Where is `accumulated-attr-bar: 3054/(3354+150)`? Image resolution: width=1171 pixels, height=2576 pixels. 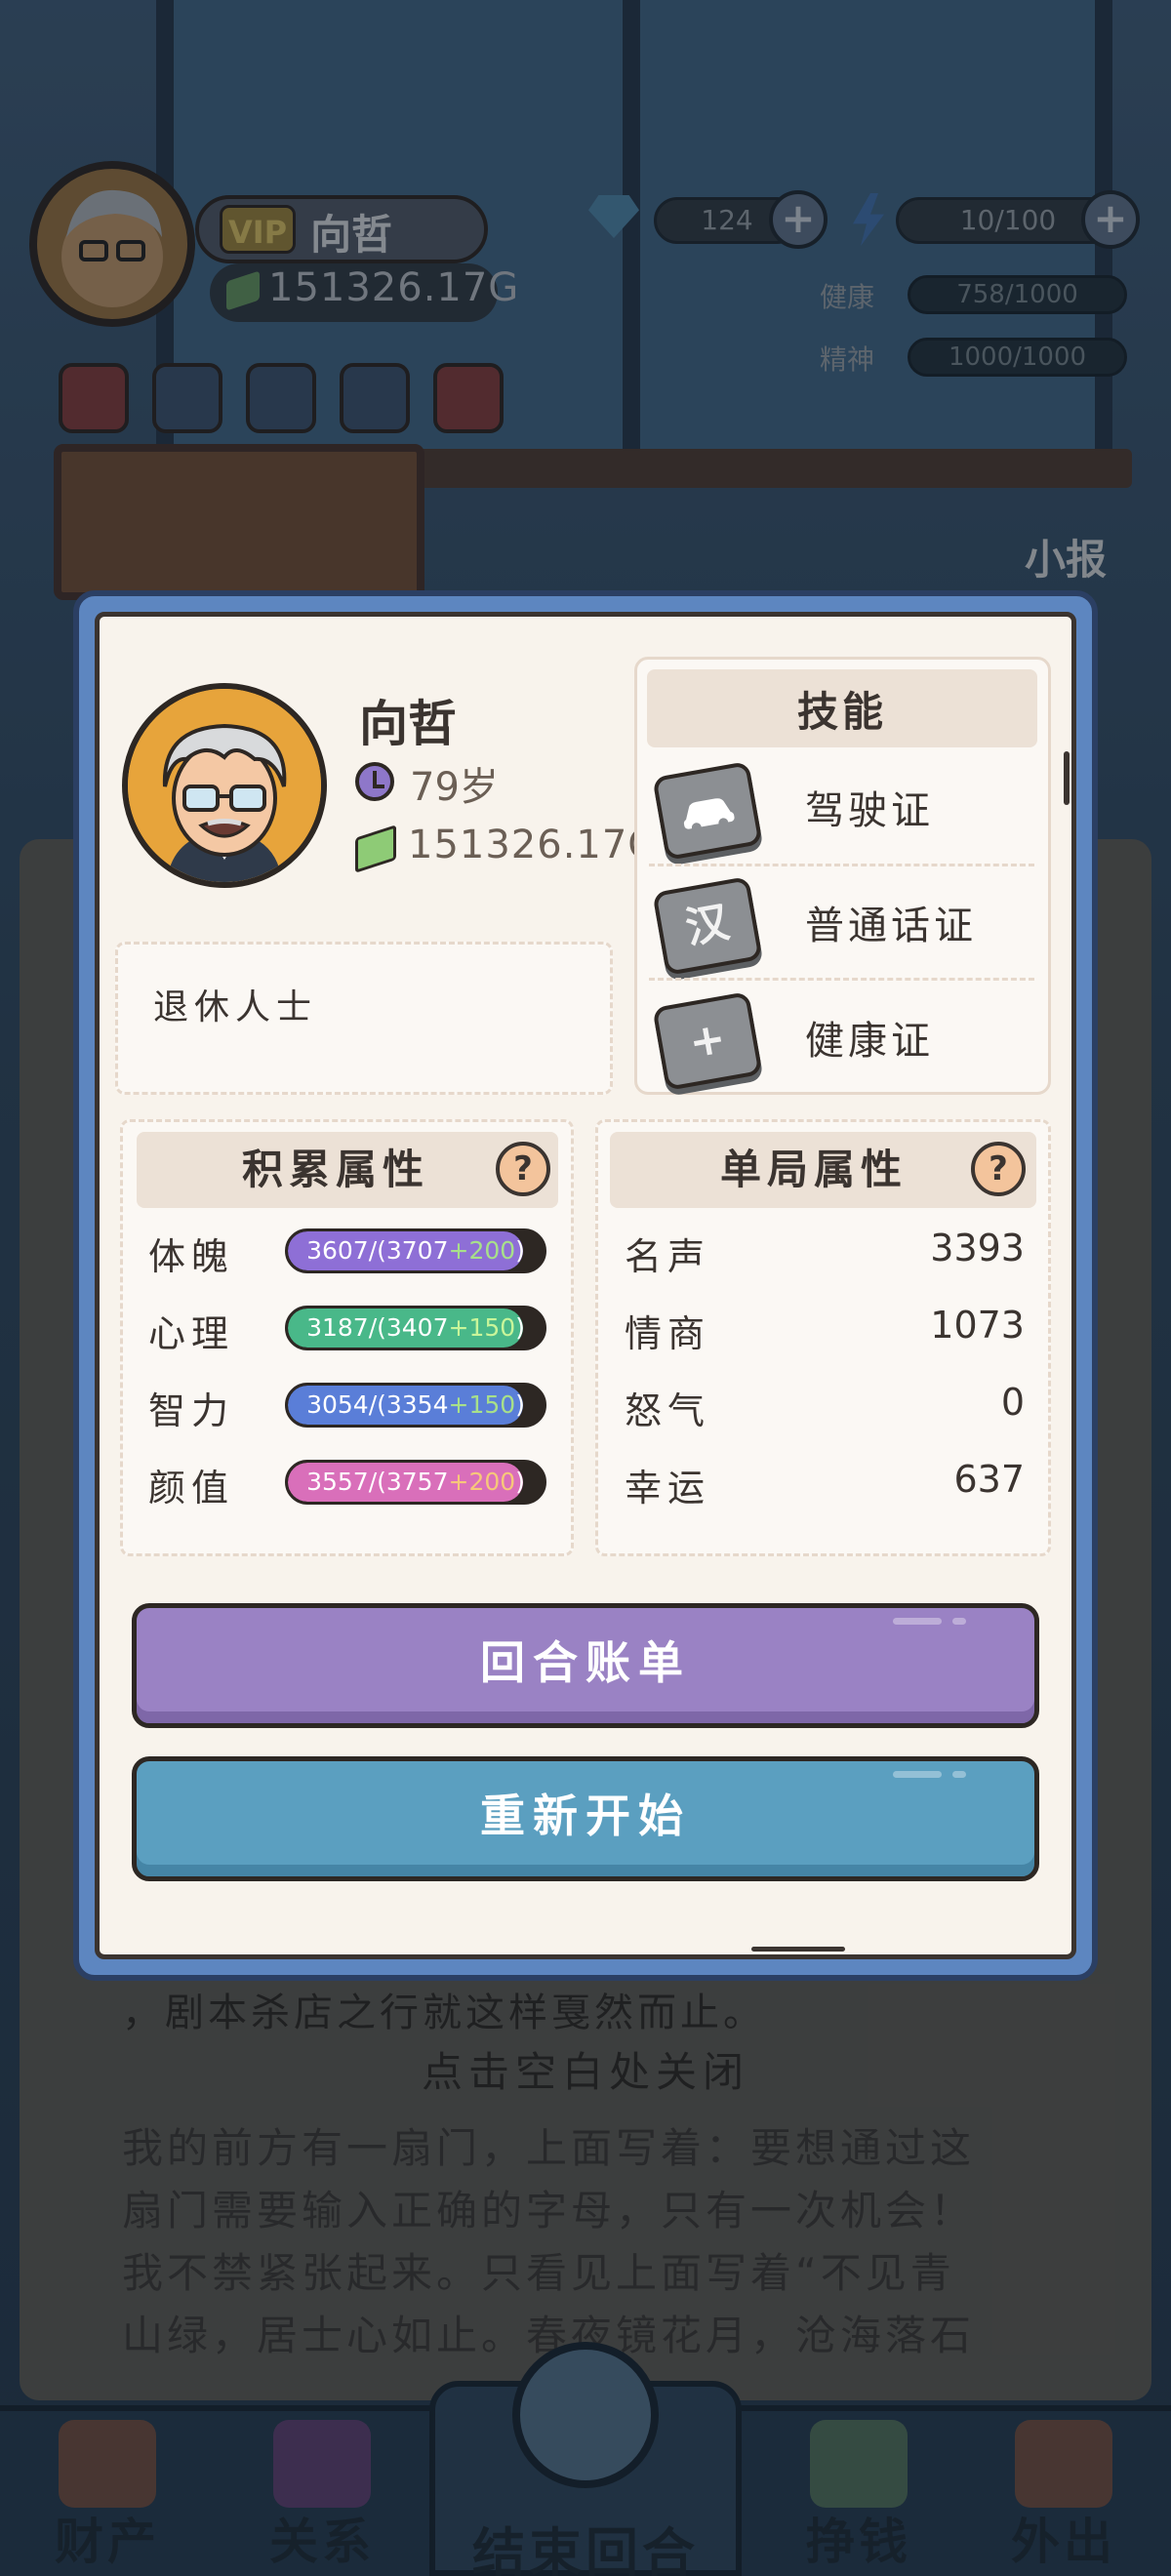 accumulated-attr-bar: 3054/(3354+150) is located at coordinates (415, 1405).